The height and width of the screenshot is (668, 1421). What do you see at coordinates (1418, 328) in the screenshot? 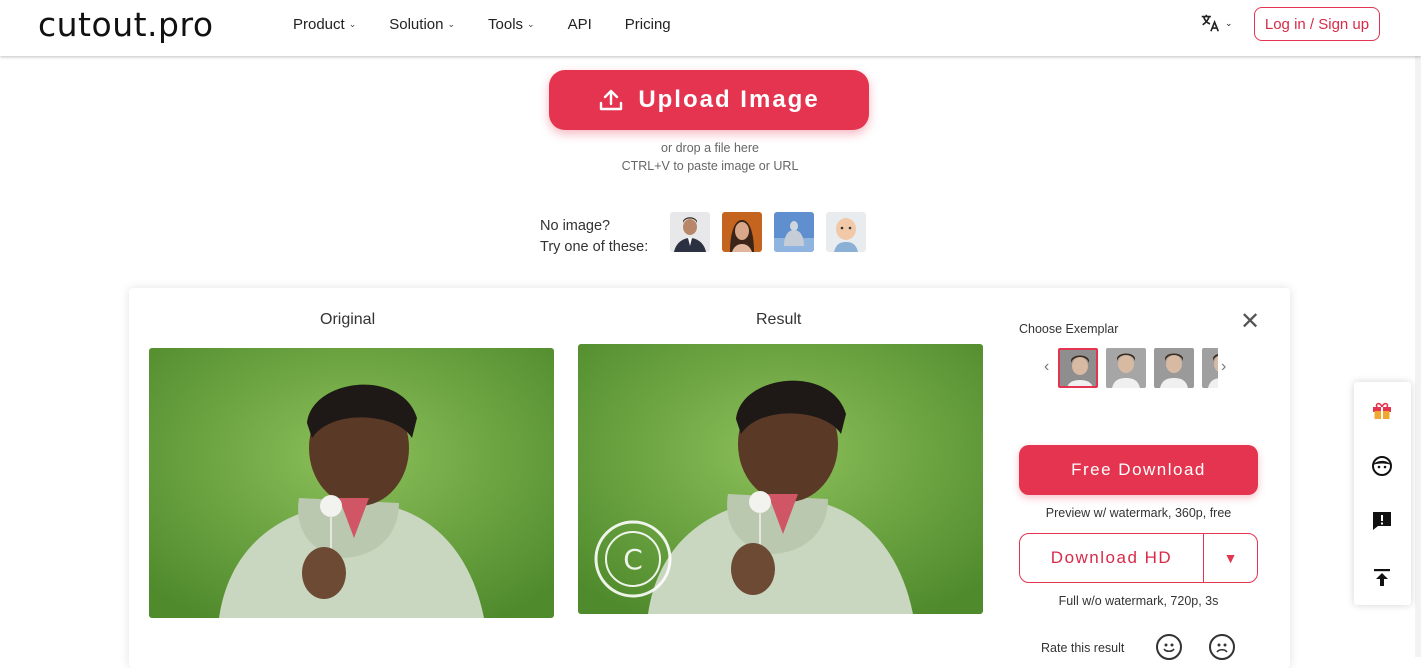
I see `page-scrollbar` at bounding box center [1418, 328].